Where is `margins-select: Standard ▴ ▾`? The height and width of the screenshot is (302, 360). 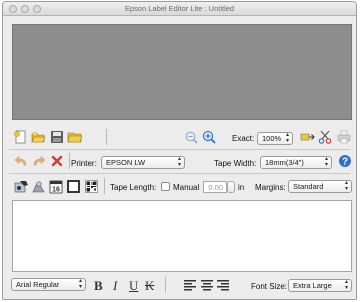
margins-select: Standard ▴ ▾ is located at coordinates (320, 186).